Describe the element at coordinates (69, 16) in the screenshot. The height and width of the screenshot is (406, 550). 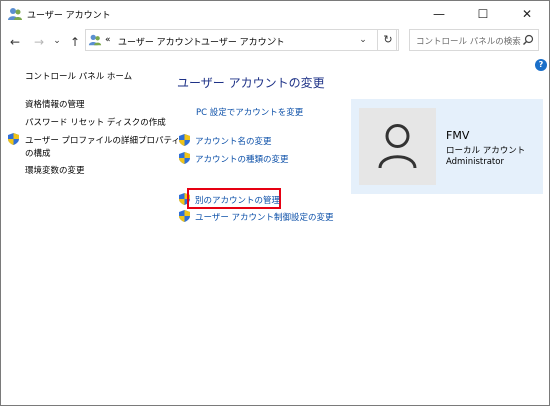
I see `window-title: ユーザー アカウント` at that location.